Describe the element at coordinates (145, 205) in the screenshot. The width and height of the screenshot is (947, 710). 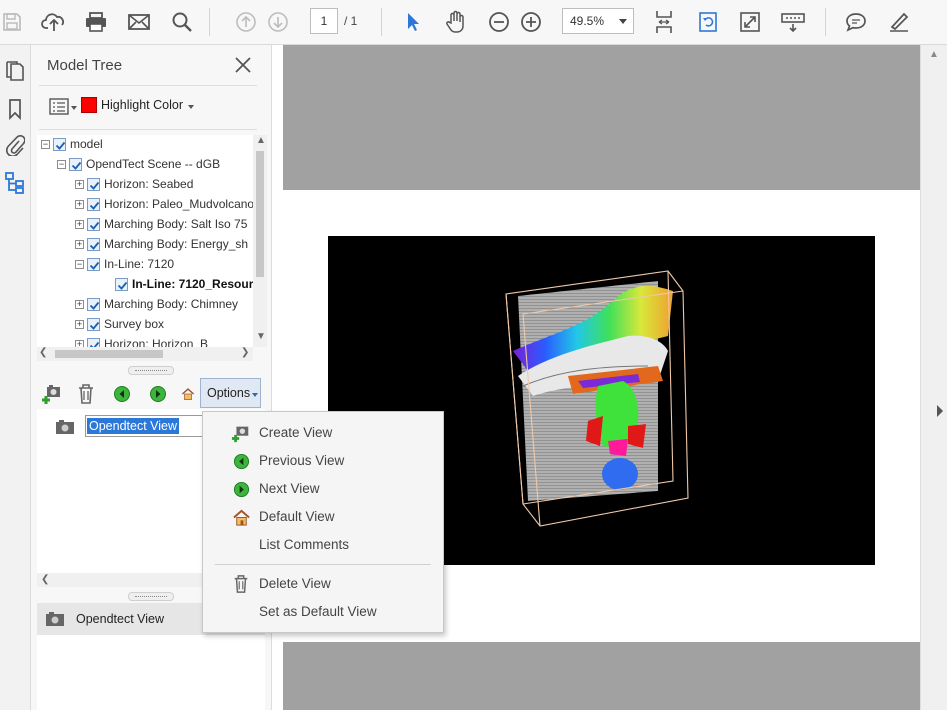
I see `tree-item: + Horizon: Paleo_Mudvolcano` at that location.